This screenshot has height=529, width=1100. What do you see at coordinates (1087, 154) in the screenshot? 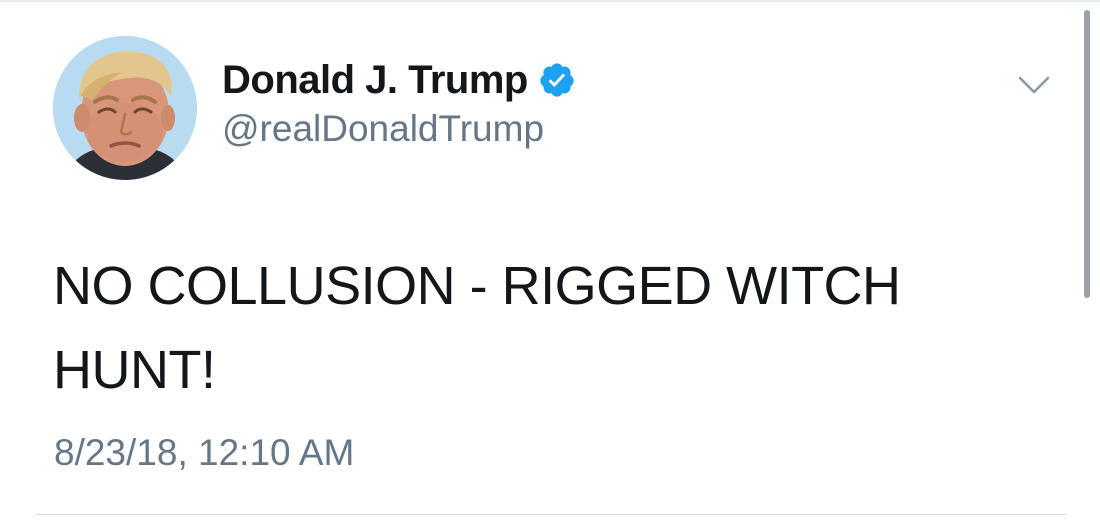
I see `scrollbar` at bounding box center [1087, 154].